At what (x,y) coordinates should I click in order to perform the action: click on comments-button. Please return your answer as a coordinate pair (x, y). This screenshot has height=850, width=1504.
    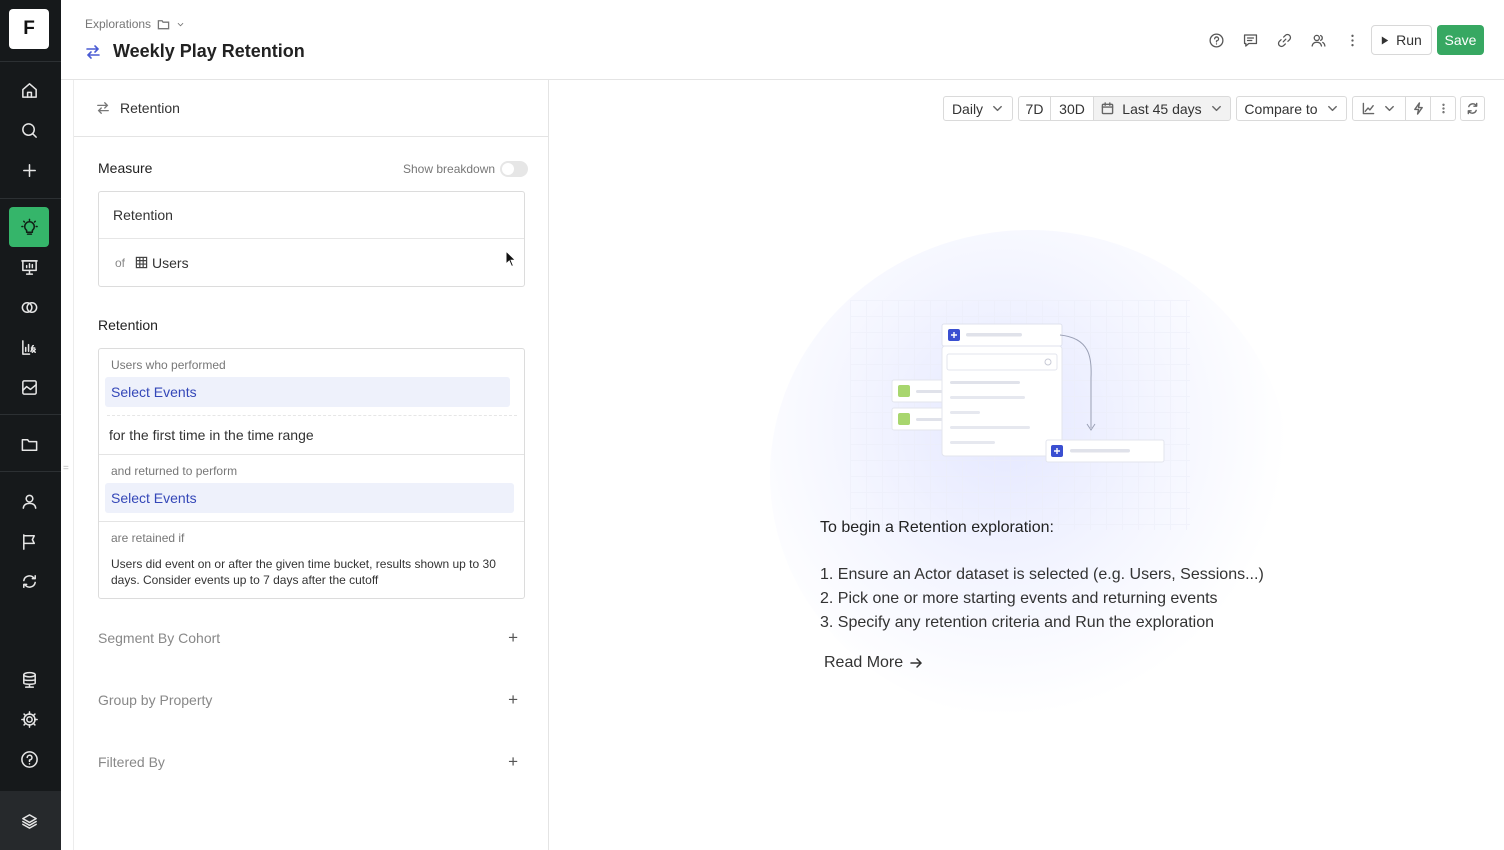
    Looking at the image, I should click on (1250, 40).